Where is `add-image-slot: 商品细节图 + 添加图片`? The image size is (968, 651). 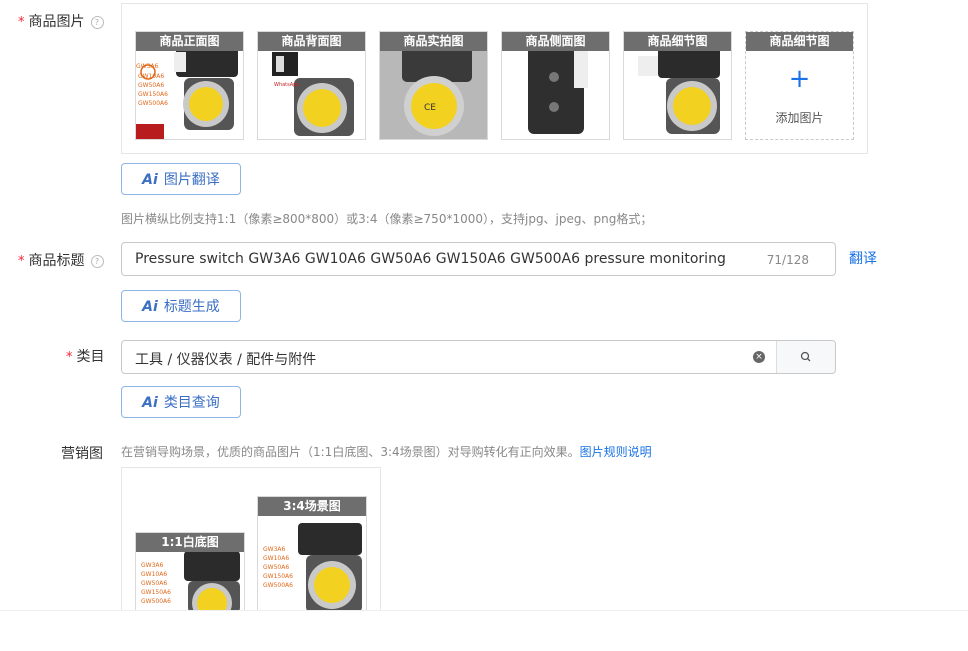
add-image-slot: 商品细节图 + 添加图片 is located at coordinates (799, 85).